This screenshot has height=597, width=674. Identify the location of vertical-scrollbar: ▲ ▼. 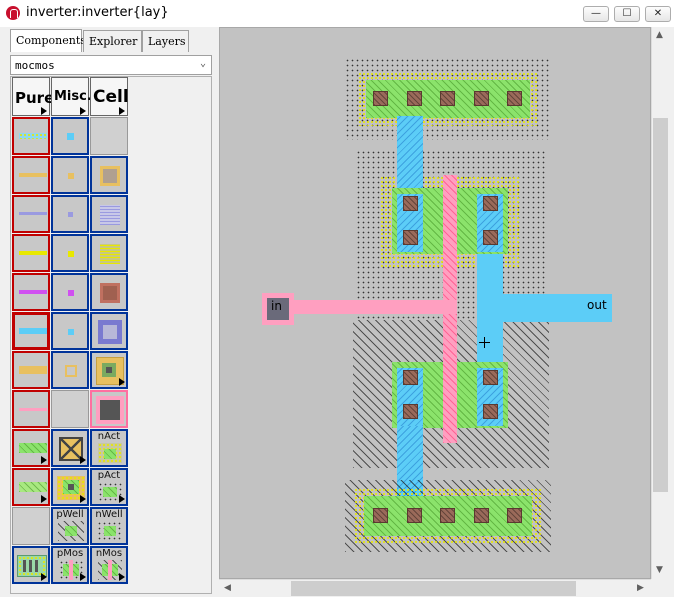
(659, 303).